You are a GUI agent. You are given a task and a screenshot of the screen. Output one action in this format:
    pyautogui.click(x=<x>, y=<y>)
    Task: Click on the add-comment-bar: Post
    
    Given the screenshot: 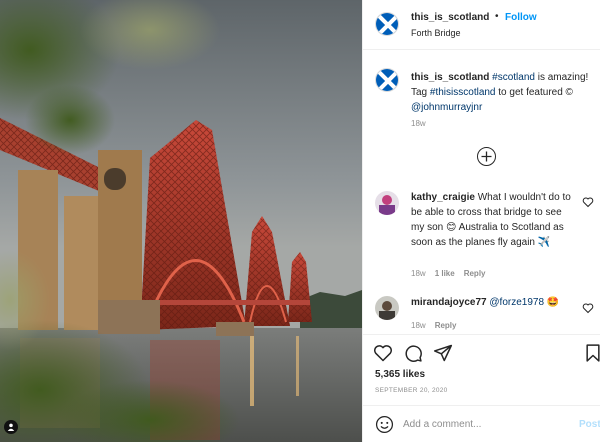 What is the action you would take?
    pyautogui.click(x=481, y=423)
    